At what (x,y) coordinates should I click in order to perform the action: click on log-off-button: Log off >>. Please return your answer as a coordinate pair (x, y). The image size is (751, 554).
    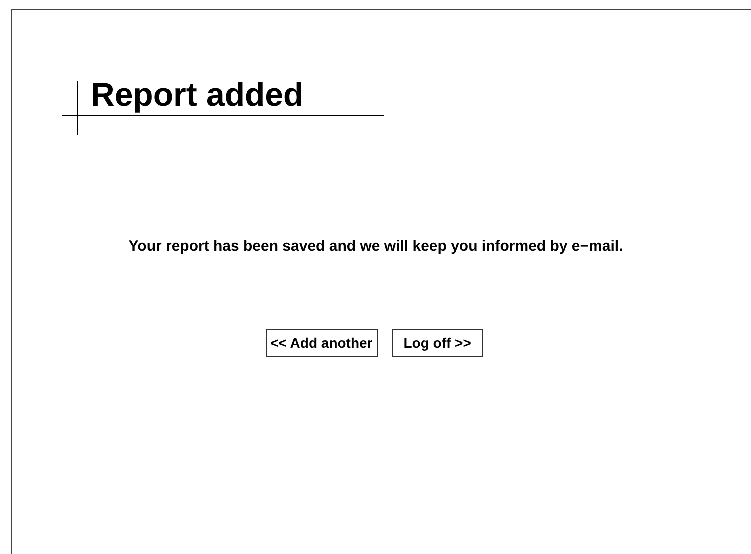
    Looking at the image, I should click on (438, 343).